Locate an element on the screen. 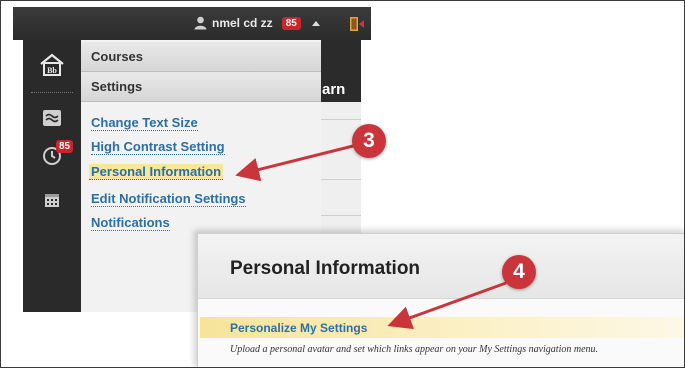 This screenshot has height=368, width=685. step-4-callout: 4 is located at coordinates (519, 272).